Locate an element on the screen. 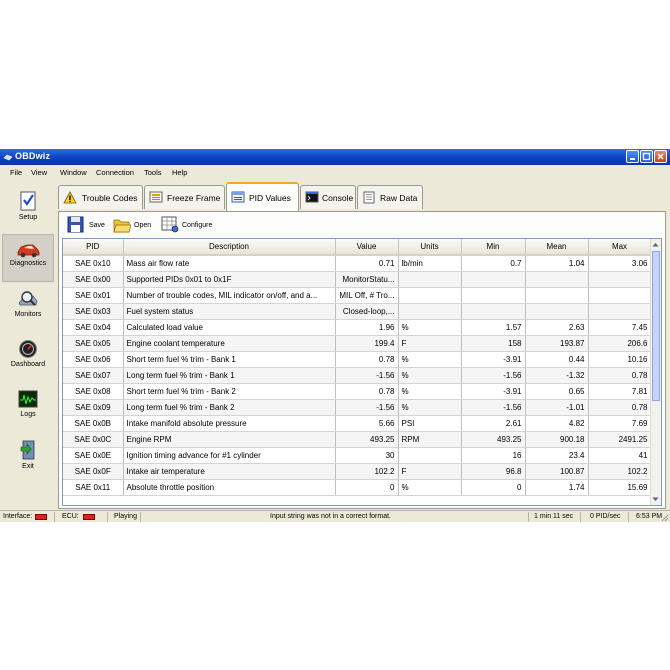  cell-max: 10.16 is located at coordinates (620, 359).